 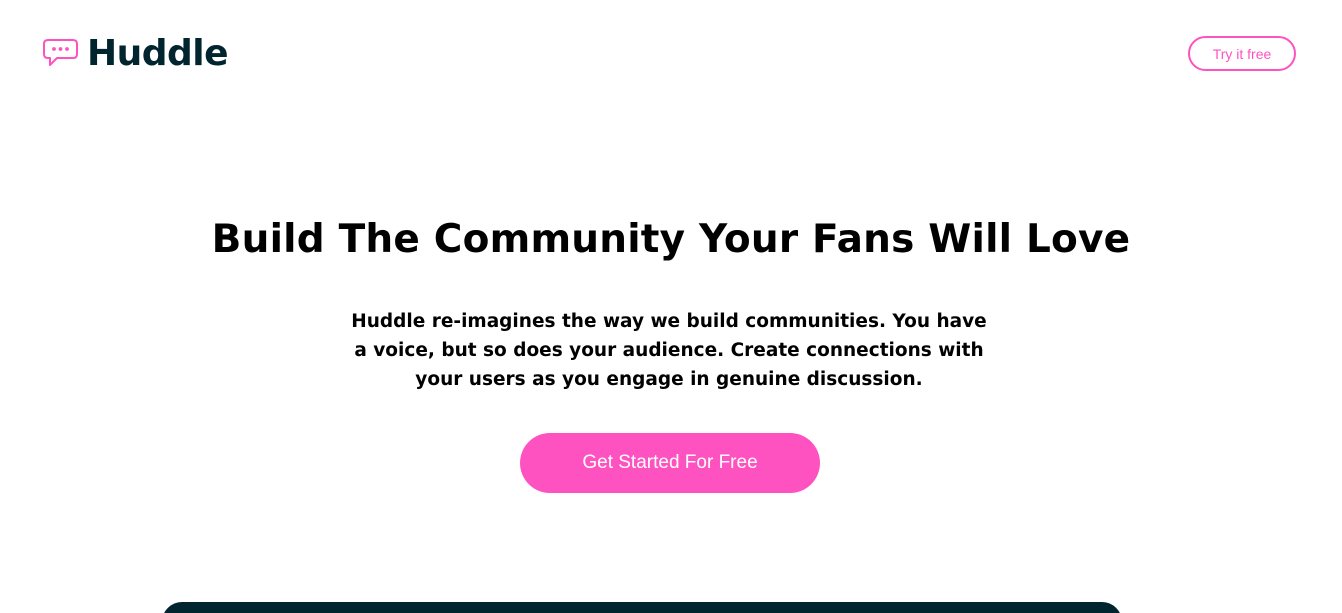 I want to click on try-it-free-button: Try it free, so click(x=1242, y=53).